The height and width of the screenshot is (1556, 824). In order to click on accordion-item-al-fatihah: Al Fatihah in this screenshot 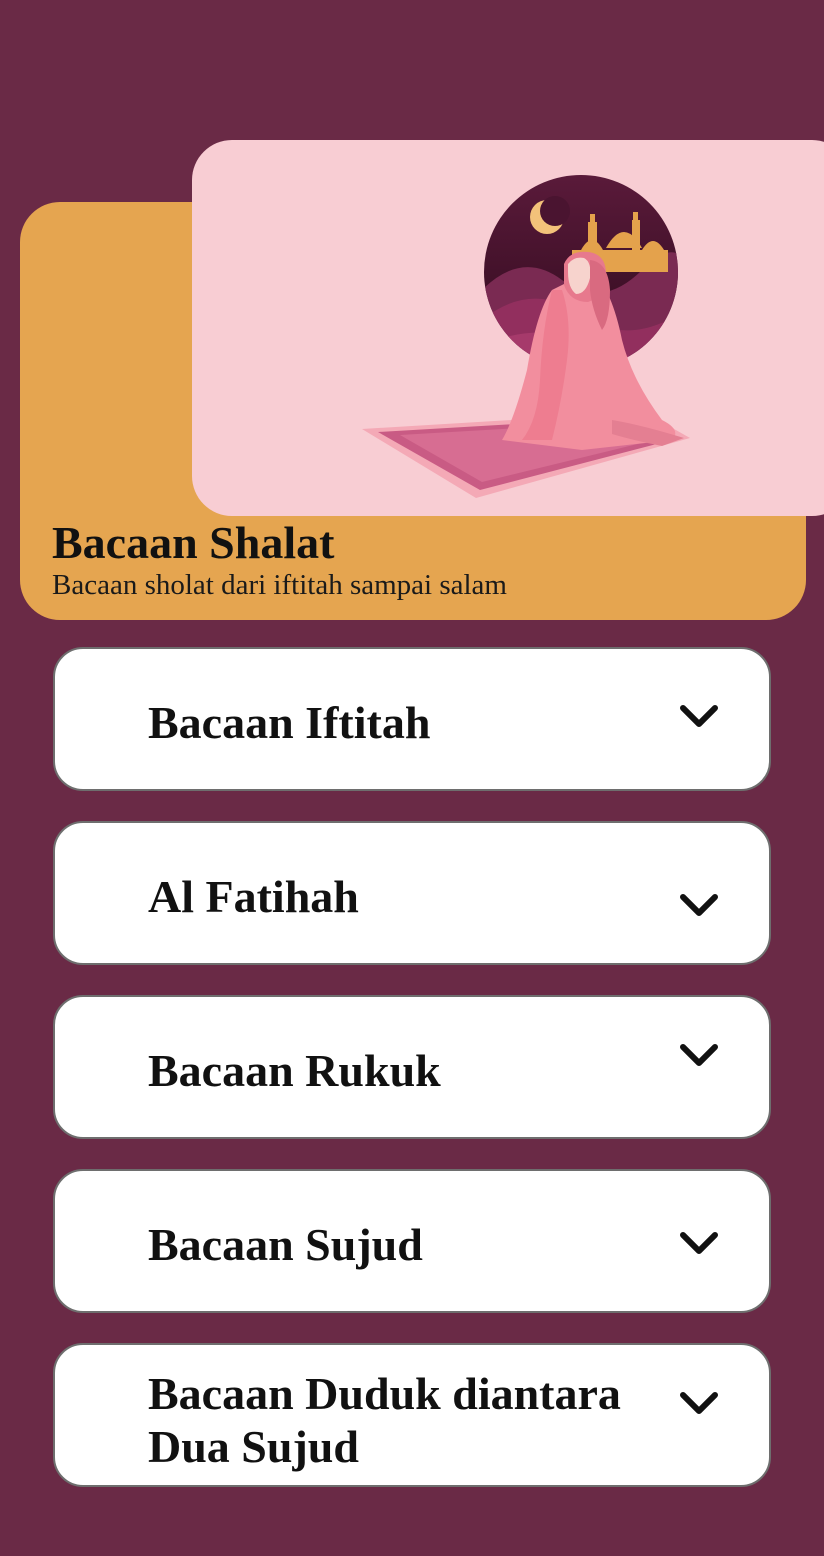, I will do `click(412, 893)`.